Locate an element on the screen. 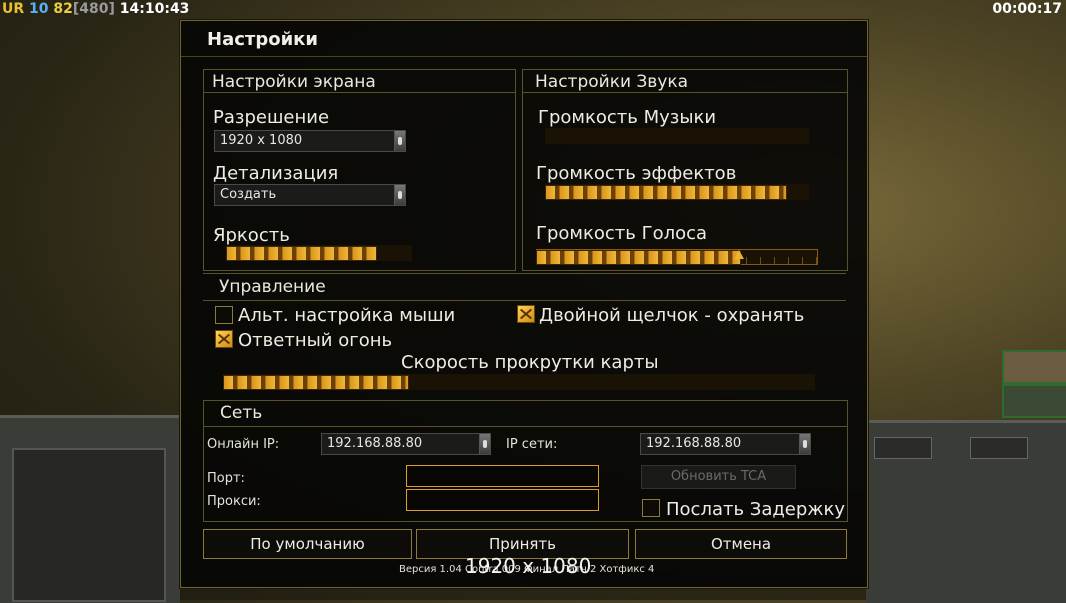 The height and width of the screenshot is (603, 1066). detail-dropdown-icon is located at coordinates (399, 195).